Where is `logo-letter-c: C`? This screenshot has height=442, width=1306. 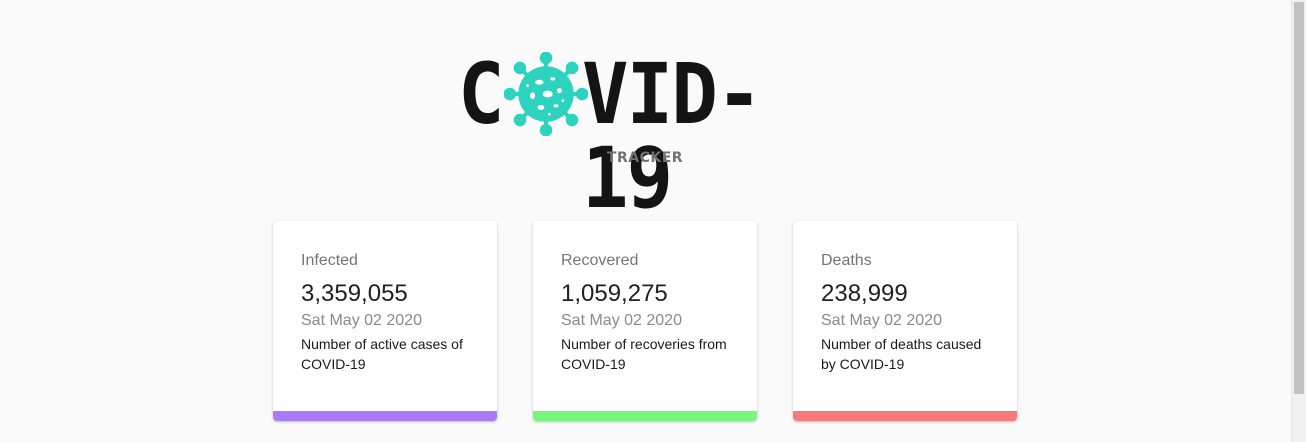
logo-letter-c: C is located at coordinates (481, 94).